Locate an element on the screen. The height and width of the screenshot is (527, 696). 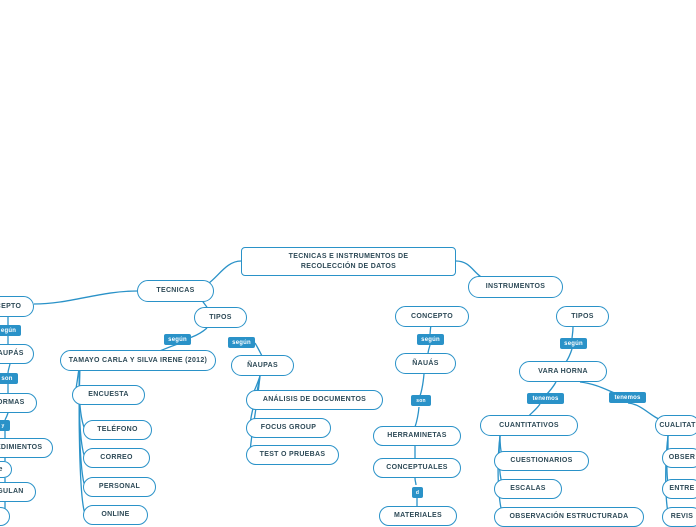
mindmap-node-vara_horna: VARA HORNA is located at coordinates (563, 371).